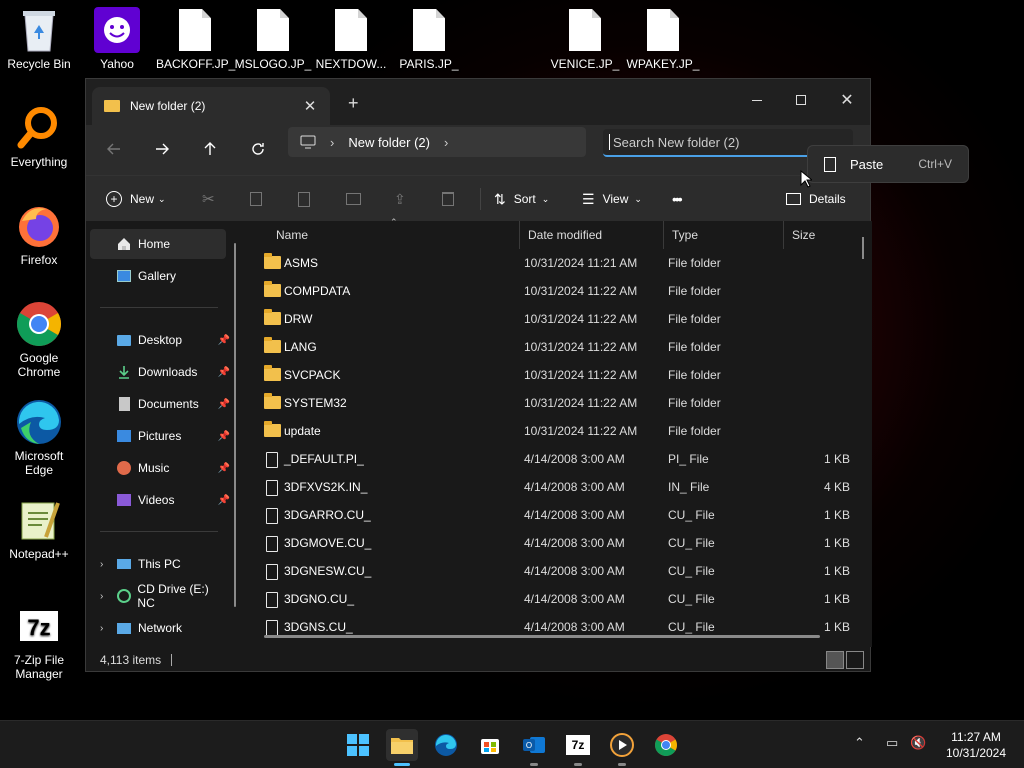 The image size is (1024, 768). What do you see at coordinates (160, 500) in the screenshot?
I see `sidebar-item-videos: Videos 📌` at bounding box center [160, 500].